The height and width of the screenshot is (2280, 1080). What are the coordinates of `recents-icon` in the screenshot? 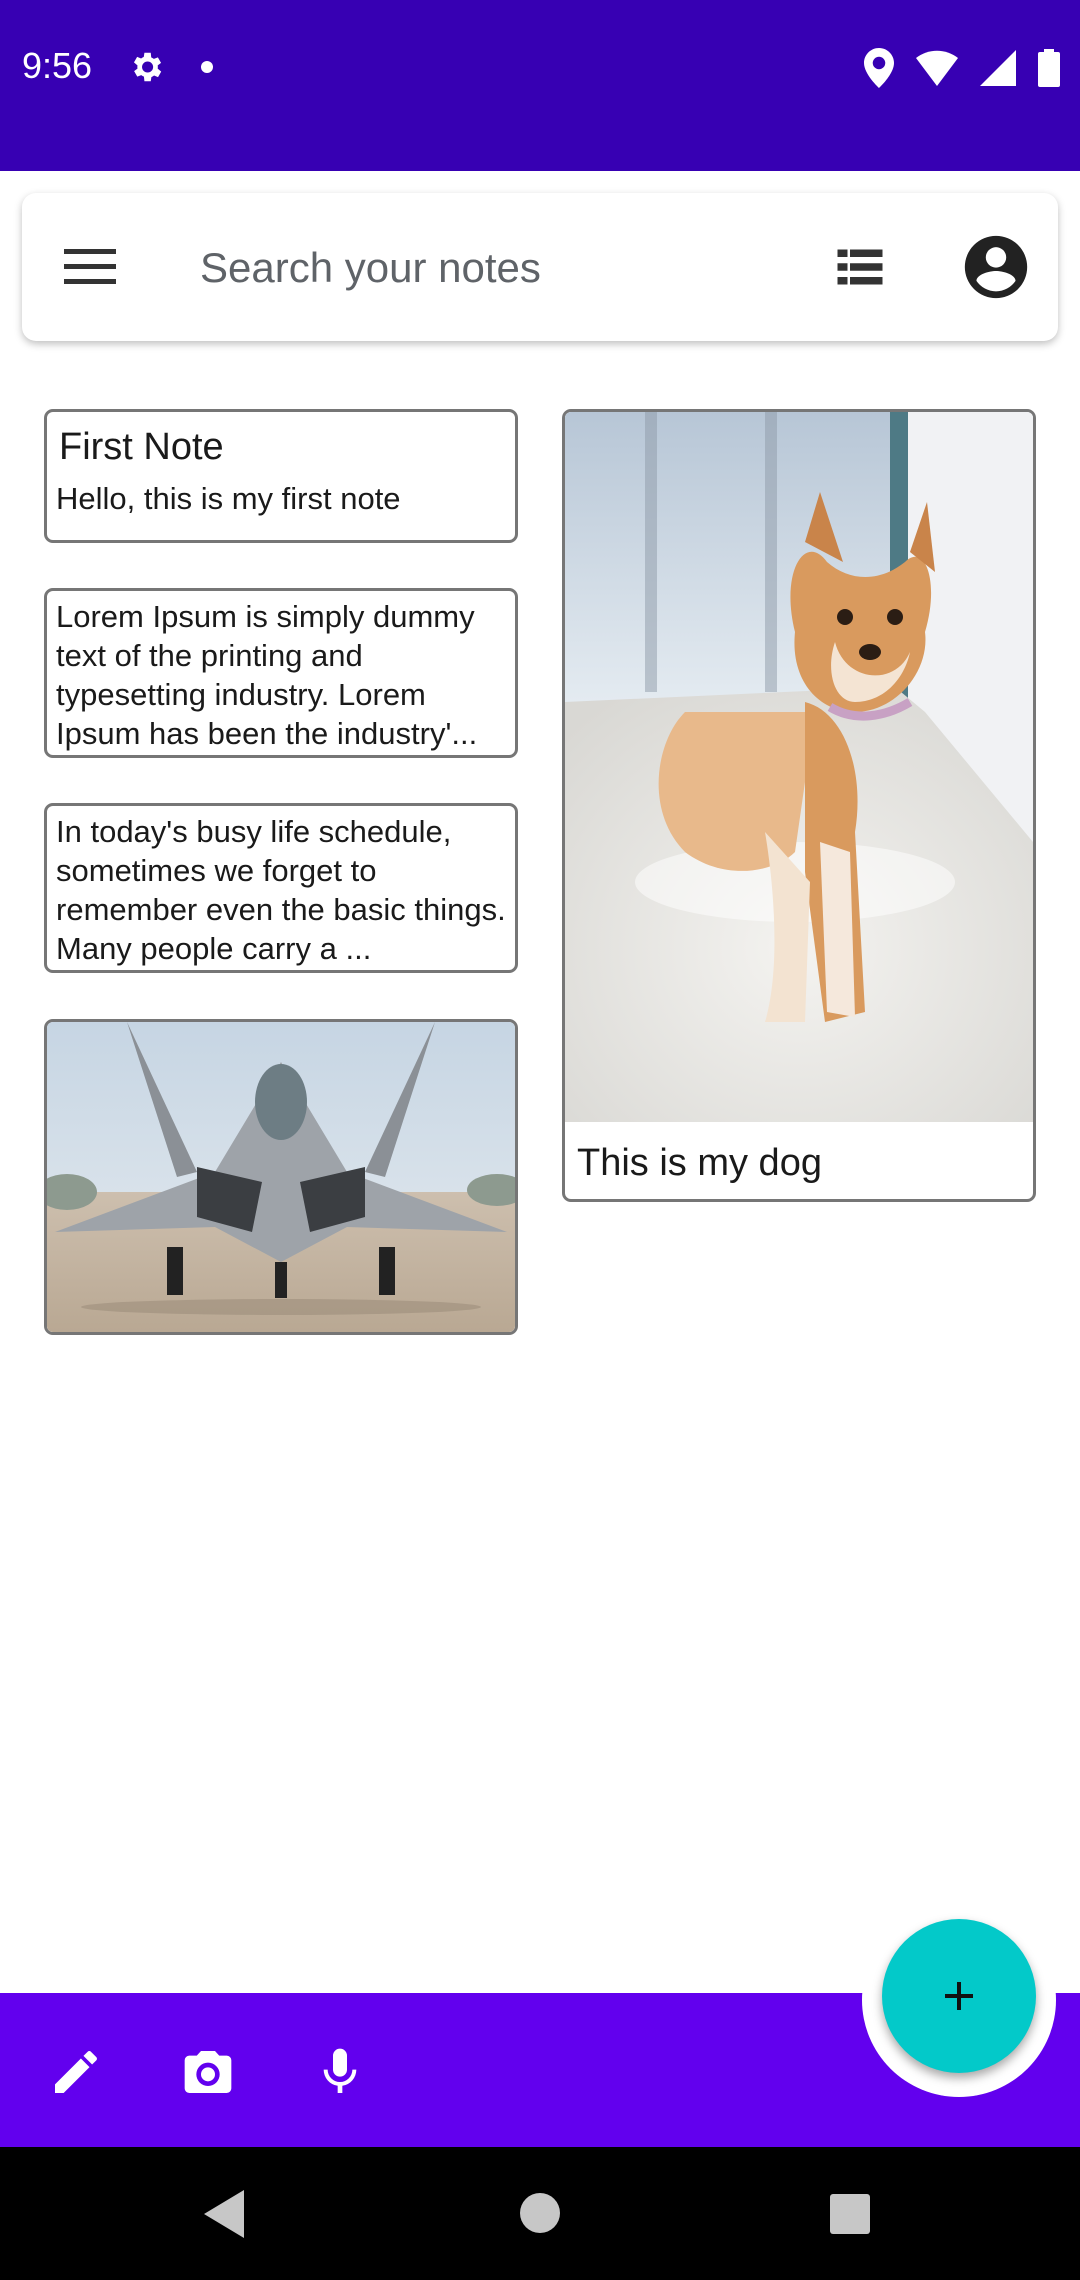 It's located at (850, 2214).